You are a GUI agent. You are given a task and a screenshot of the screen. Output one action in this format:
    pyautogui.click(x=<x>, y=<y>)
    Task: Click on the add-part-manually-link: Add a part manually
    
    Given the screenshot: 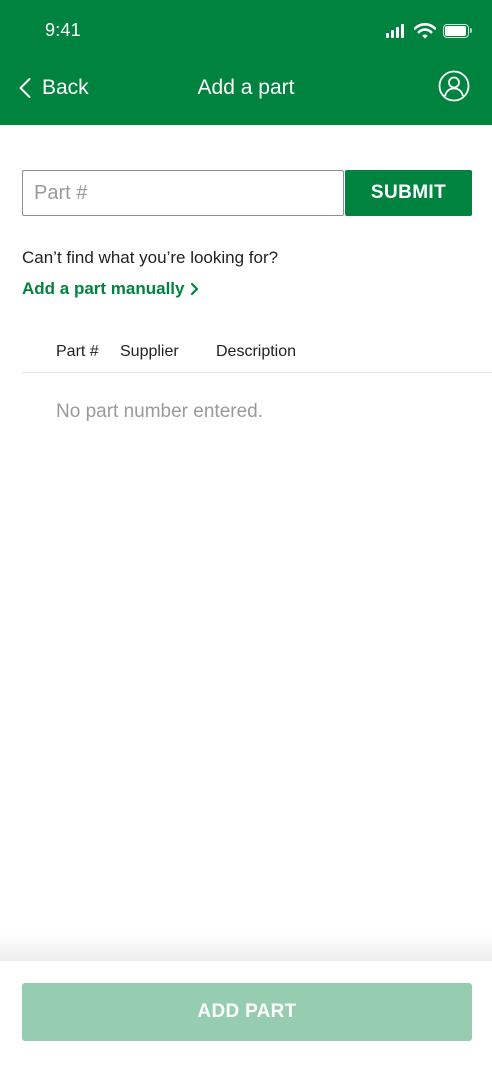 What is the action you would take?
    pyautogui.click(x=110, y=289)
    